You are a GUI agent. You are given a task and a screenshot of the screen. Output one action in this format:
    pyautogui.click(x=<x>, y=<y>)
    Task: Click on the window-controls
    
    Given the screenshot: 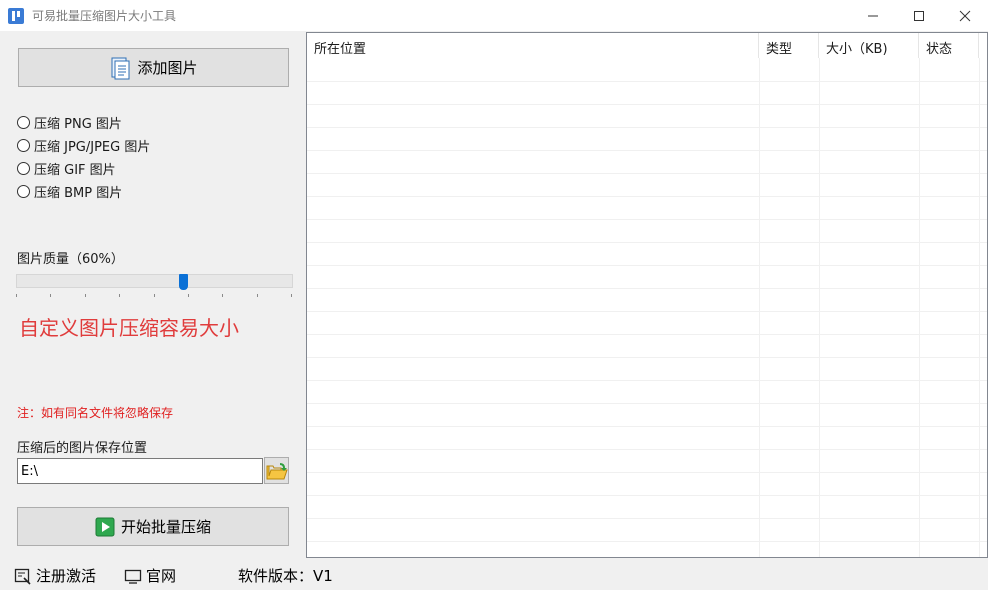 What is the action you would take?
    pyautogui.click(x=919, y=15)
    